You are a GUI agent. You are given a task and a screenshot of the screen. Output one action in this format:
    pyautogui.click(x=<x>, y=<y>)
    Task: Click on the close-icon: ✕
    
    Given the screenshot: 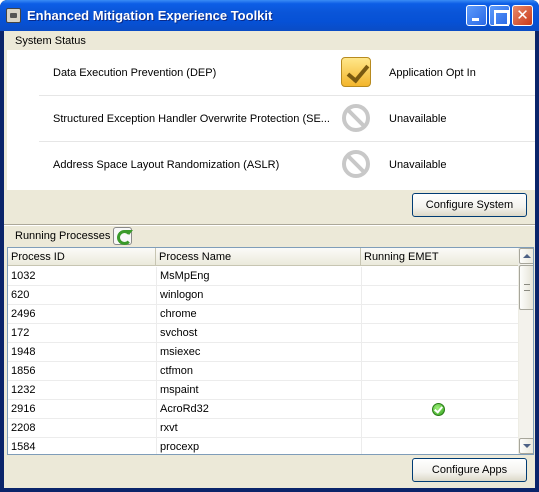 What is the action you would take?
    pyautogui.click(x=522, y=15)
    